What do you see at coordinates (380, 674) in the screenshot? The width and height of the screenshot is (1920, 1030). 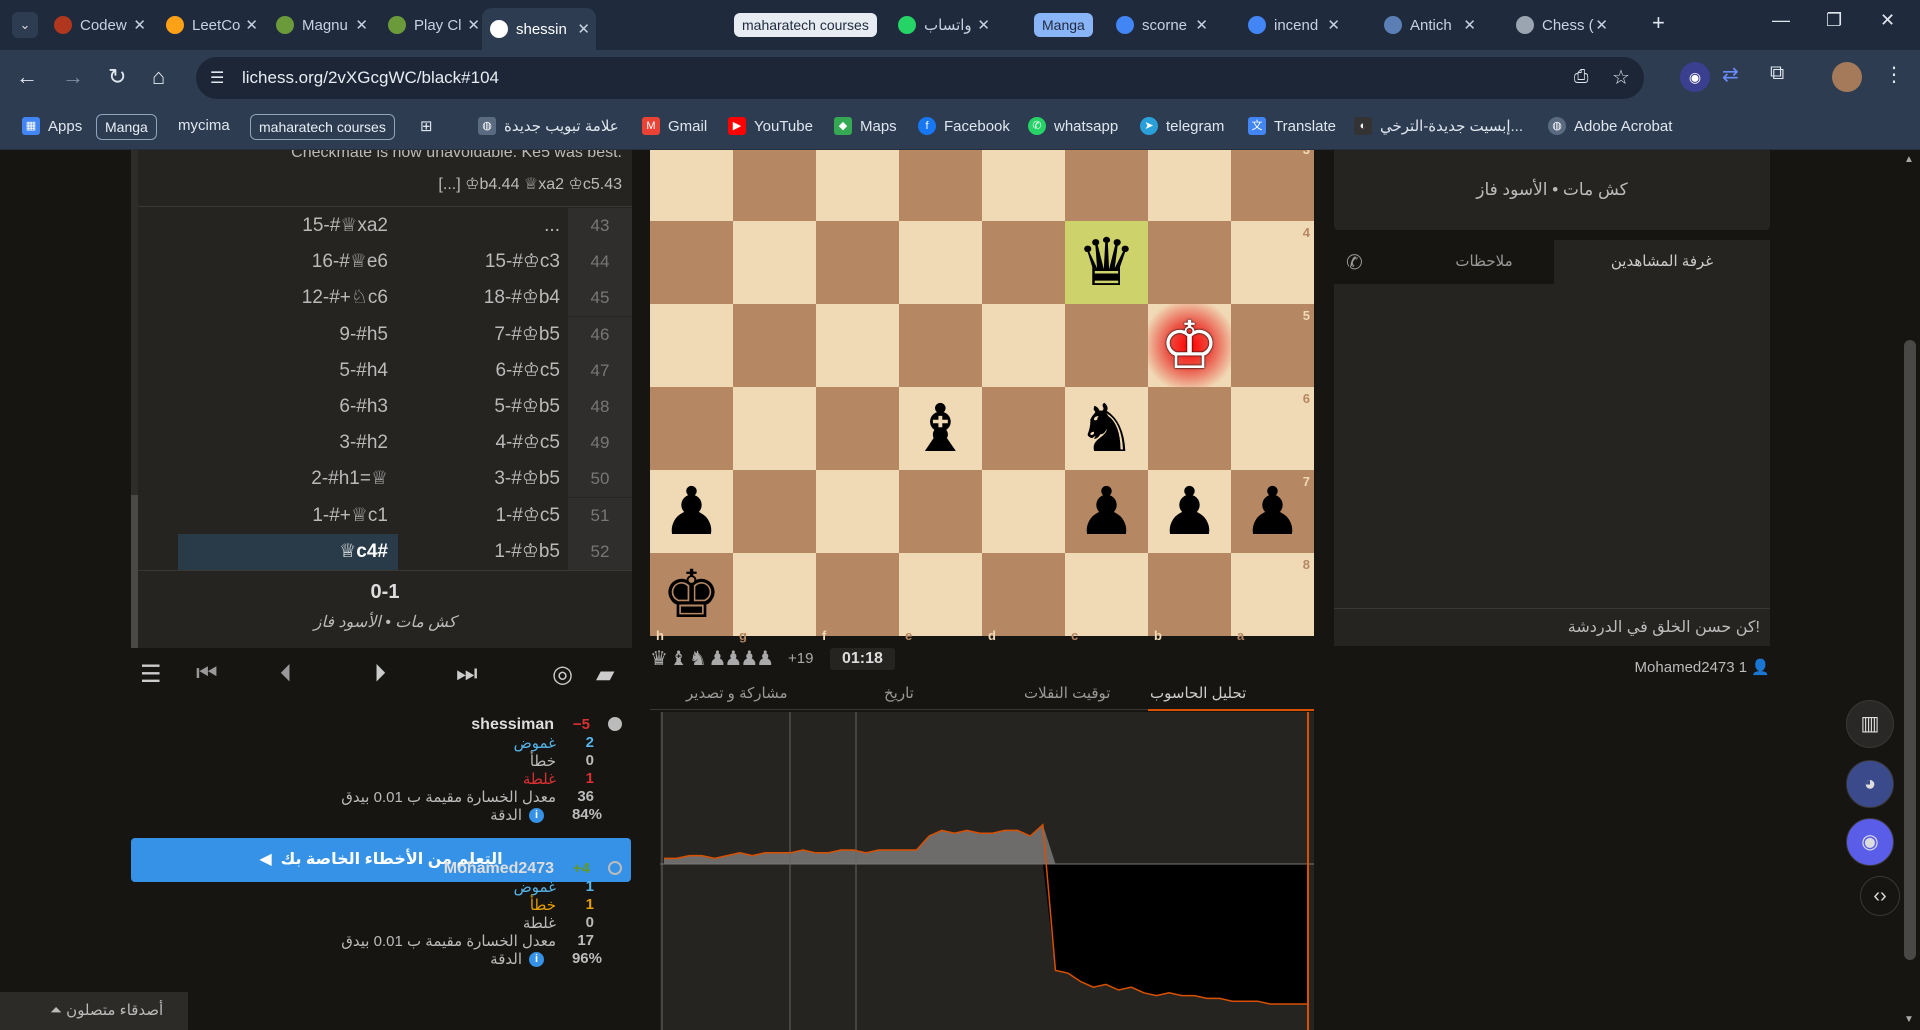 I see `next-move-icon: ⏵` at bounding box center [380, 674].